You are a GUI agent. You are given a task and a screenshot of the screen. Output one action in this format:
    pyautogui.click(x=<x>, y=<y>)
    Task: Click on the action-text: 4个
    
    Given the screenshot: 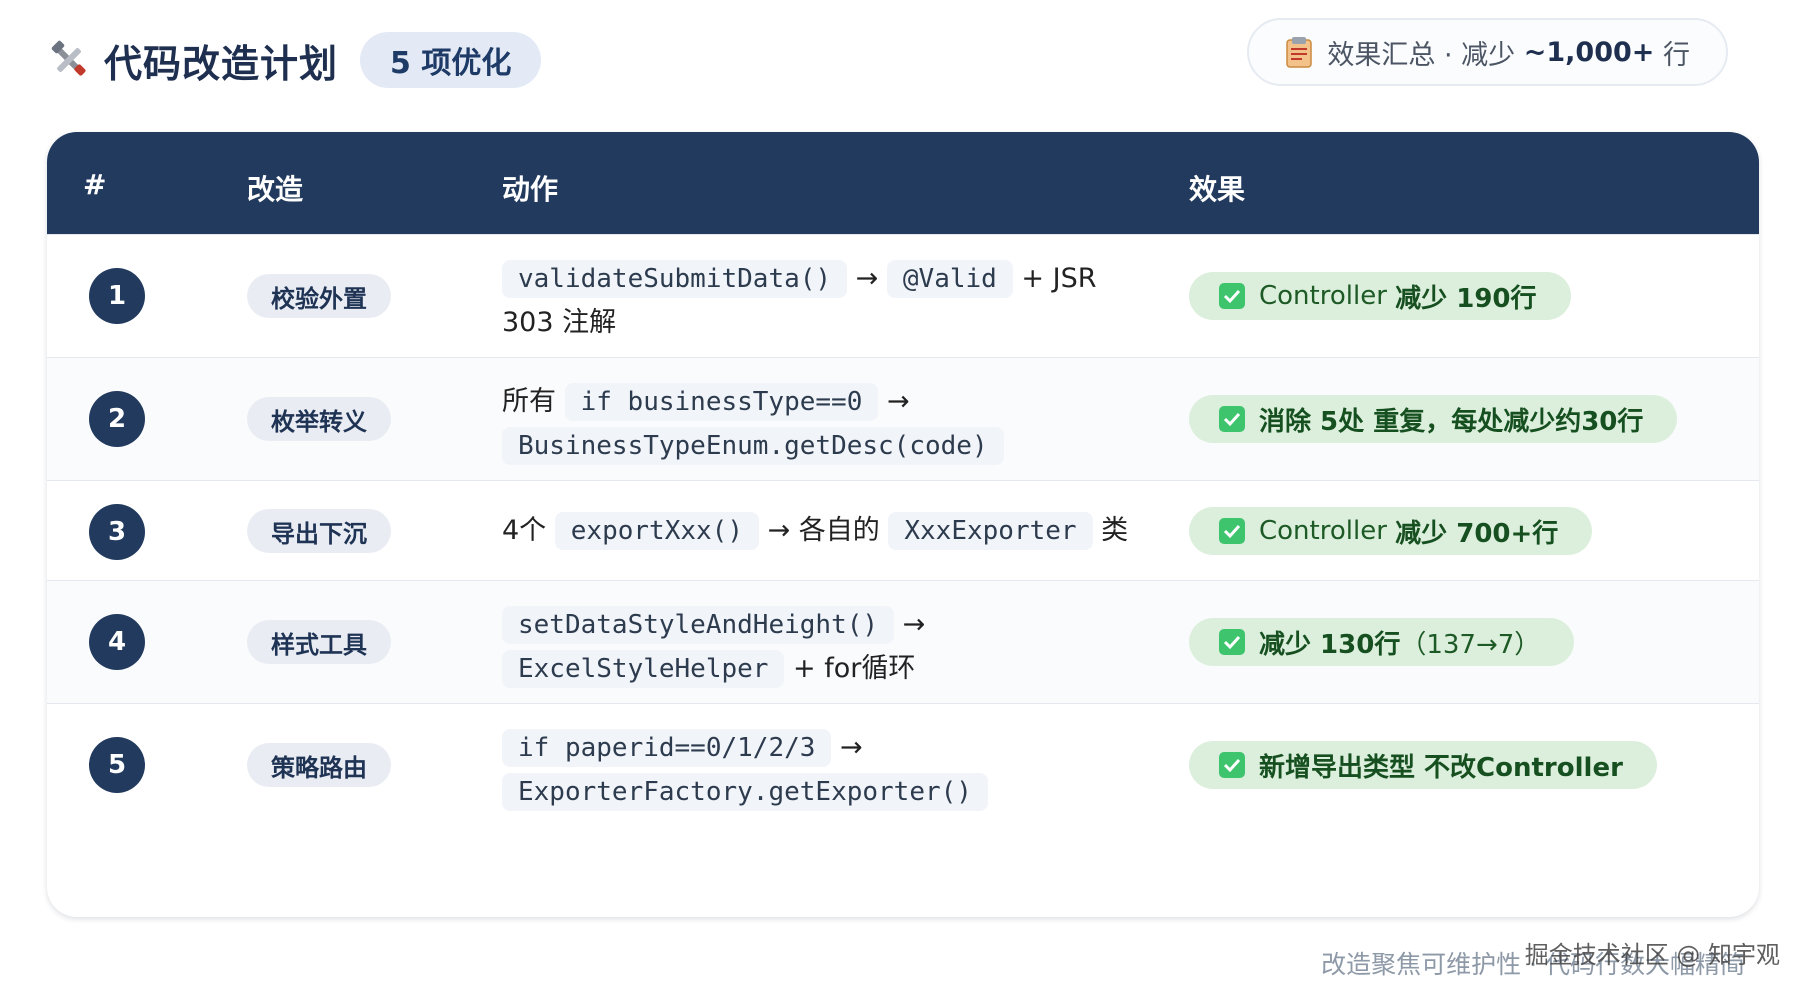 What is the action you would take?
    pyautogui.click(x=524, y=530)
    